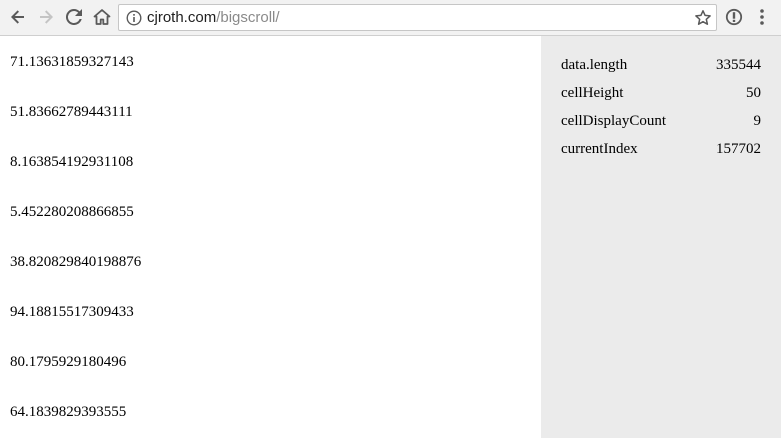 Image resolution: width=781 pixels, height=438 pixels. Describe the element at coordinates (703, 18) in the screenshot. I see `star-icon` at that location.